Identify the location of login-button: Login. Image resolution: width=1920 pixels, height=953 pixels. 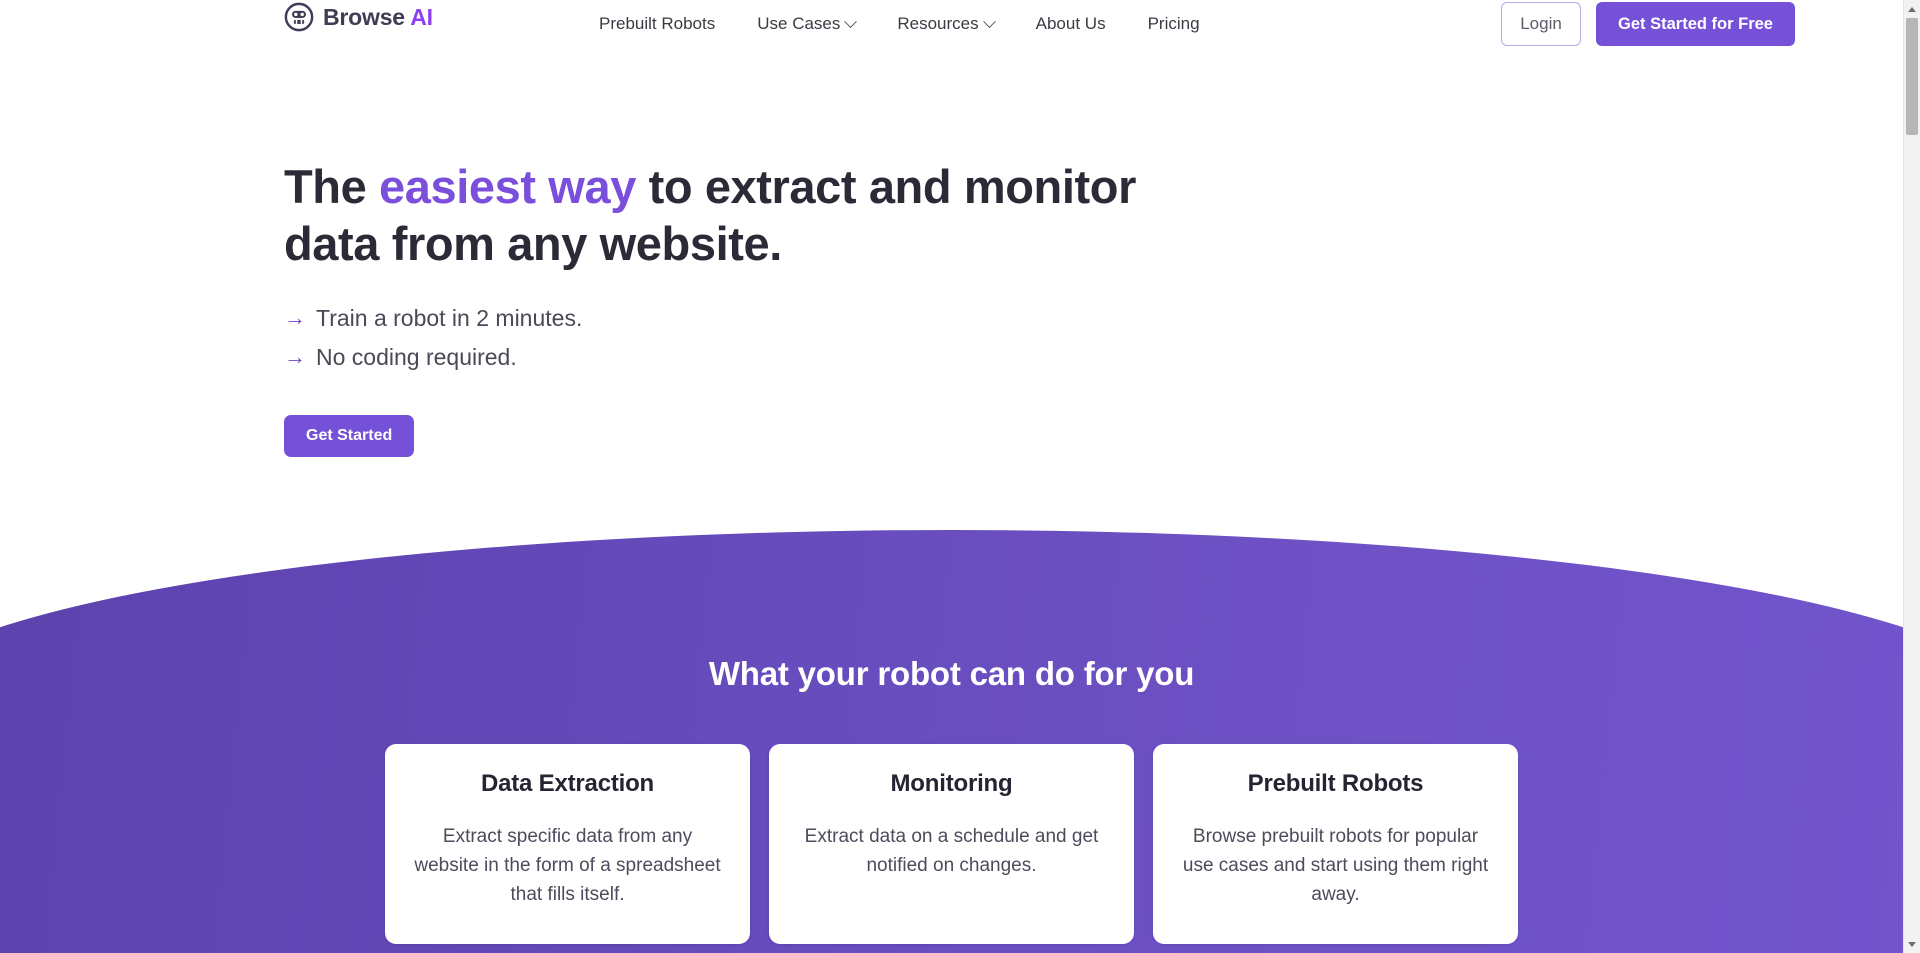
(1541, 24).